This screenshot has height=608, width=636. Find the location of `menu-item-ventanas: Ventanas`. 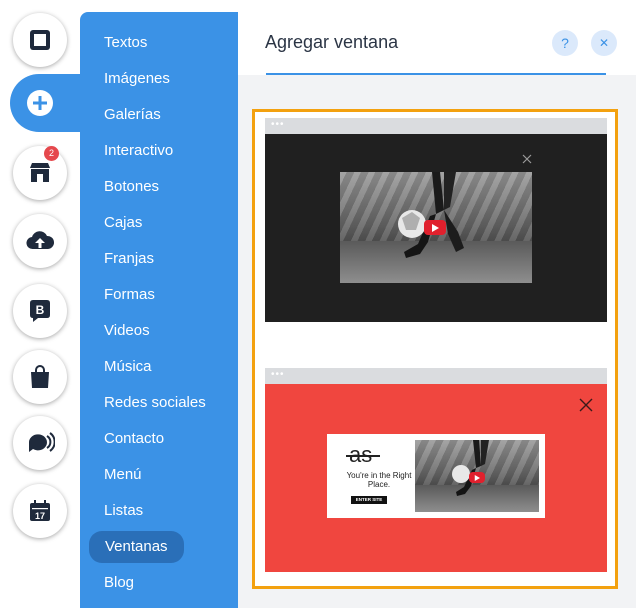

menu-item-ventanas: Ventanas is located at coordinates (136, 547).